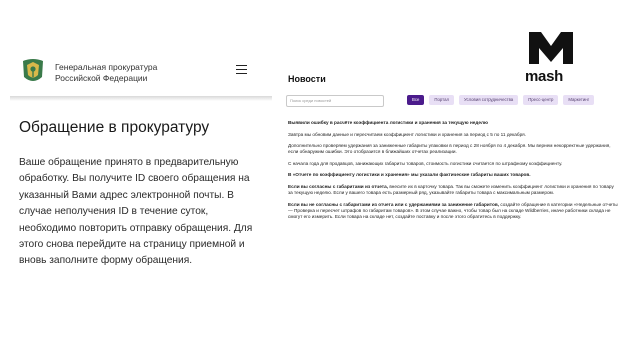 The width and height of the screenshot is (620, 348). What do you see at coordinates (106, 67) in the screenshot?
I see `org-name-line1: Генеральная прокуратура` at bounding box center [106, 67].